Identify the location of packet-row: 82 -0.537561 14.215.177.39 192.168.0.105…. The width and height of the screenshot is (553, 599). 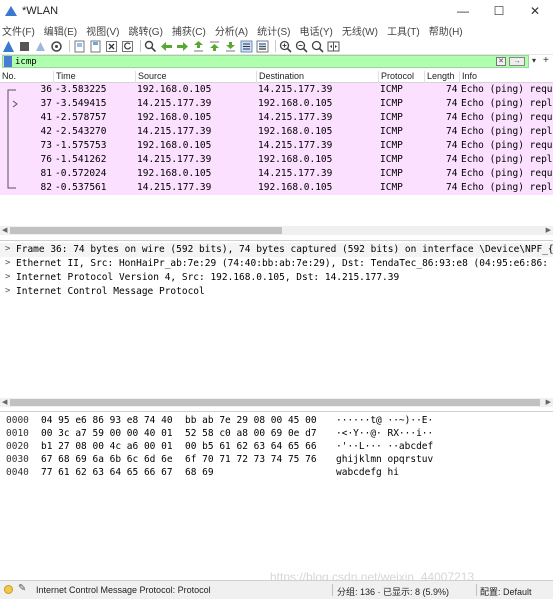
(276, 188).